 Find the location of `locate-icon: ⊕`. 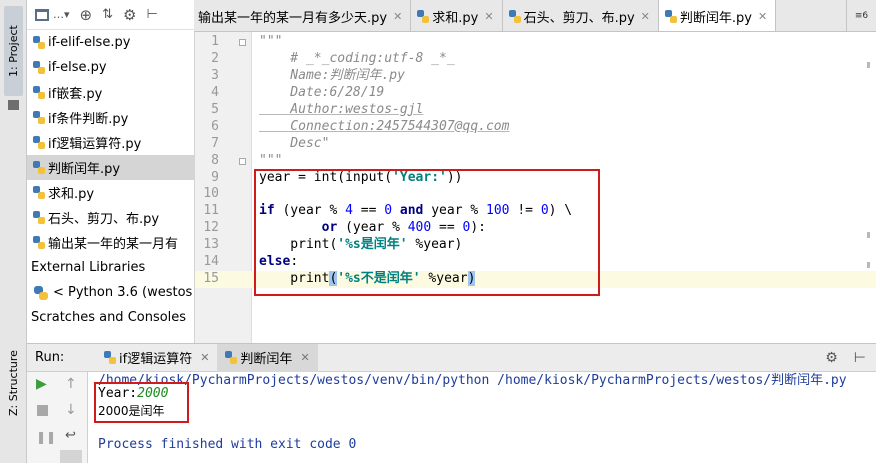

locate-icon: ⊕ is located at coordinates (86, 15).